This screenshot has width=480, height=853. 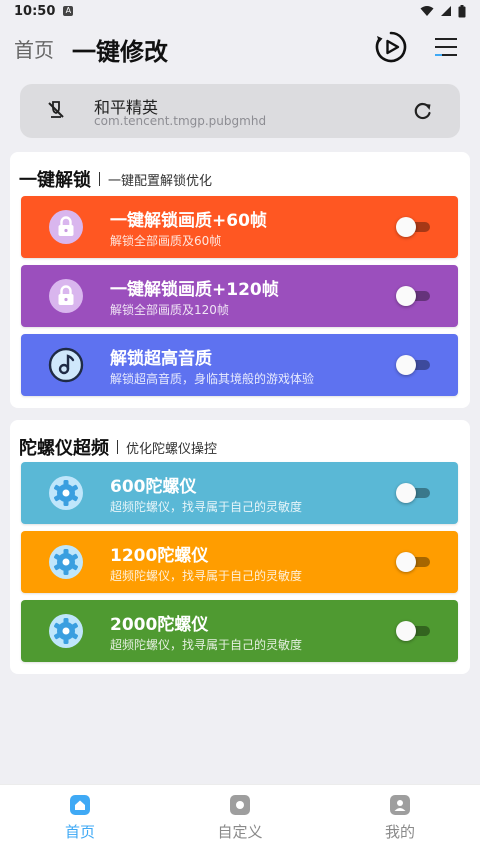 I want to click on section-header: 一键解锁 一键配置解锁优化, so click(x=115, y=179).